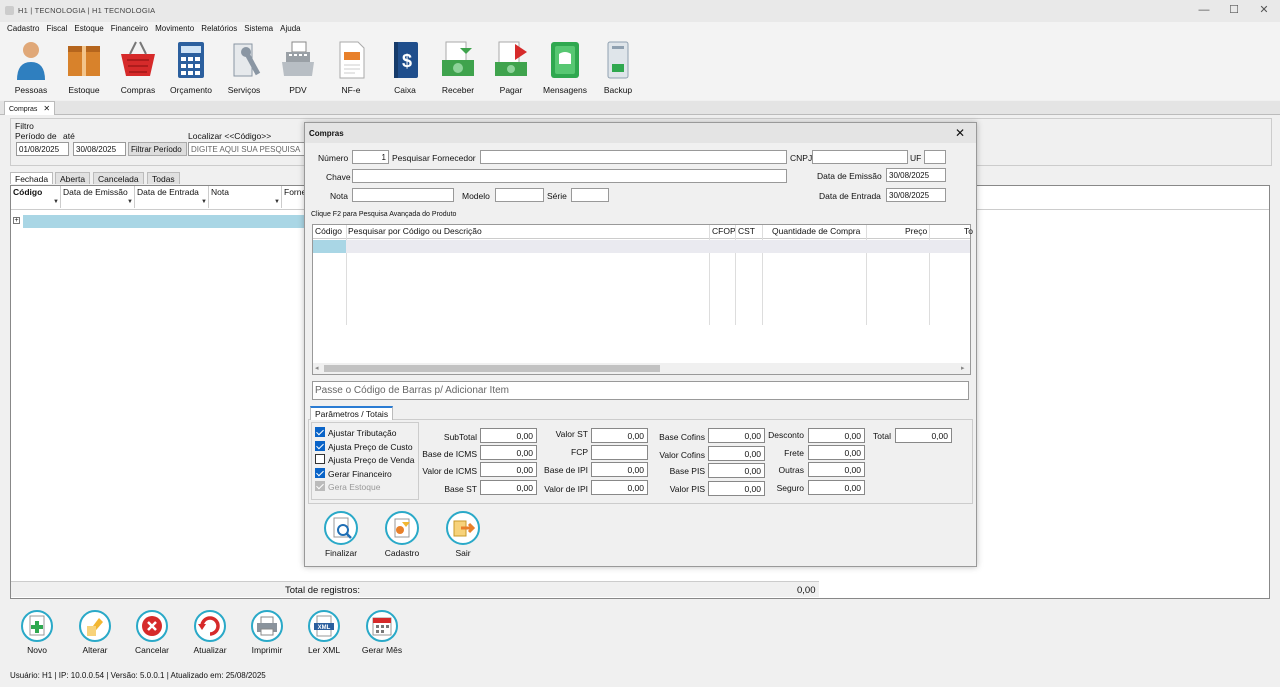 The image size is (1280, 687). Describe the element at coordinates (317, 368) in the screenshot. I see `scroll-left-icon: ◂` at that location.